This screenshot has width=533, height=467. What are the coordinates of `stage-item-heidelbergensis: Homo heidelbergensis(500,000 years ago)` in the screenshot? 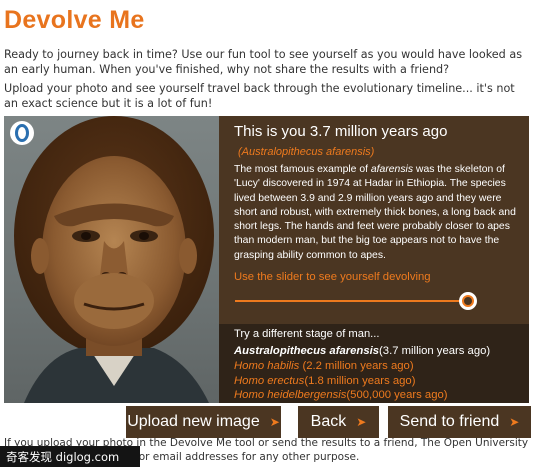 It's located at (362, 395).